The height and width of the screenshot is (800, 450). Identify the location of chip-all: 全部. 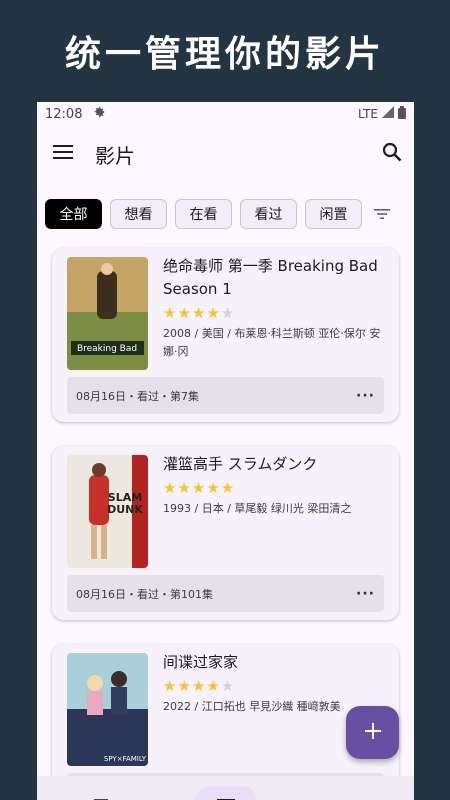
(73, 214).